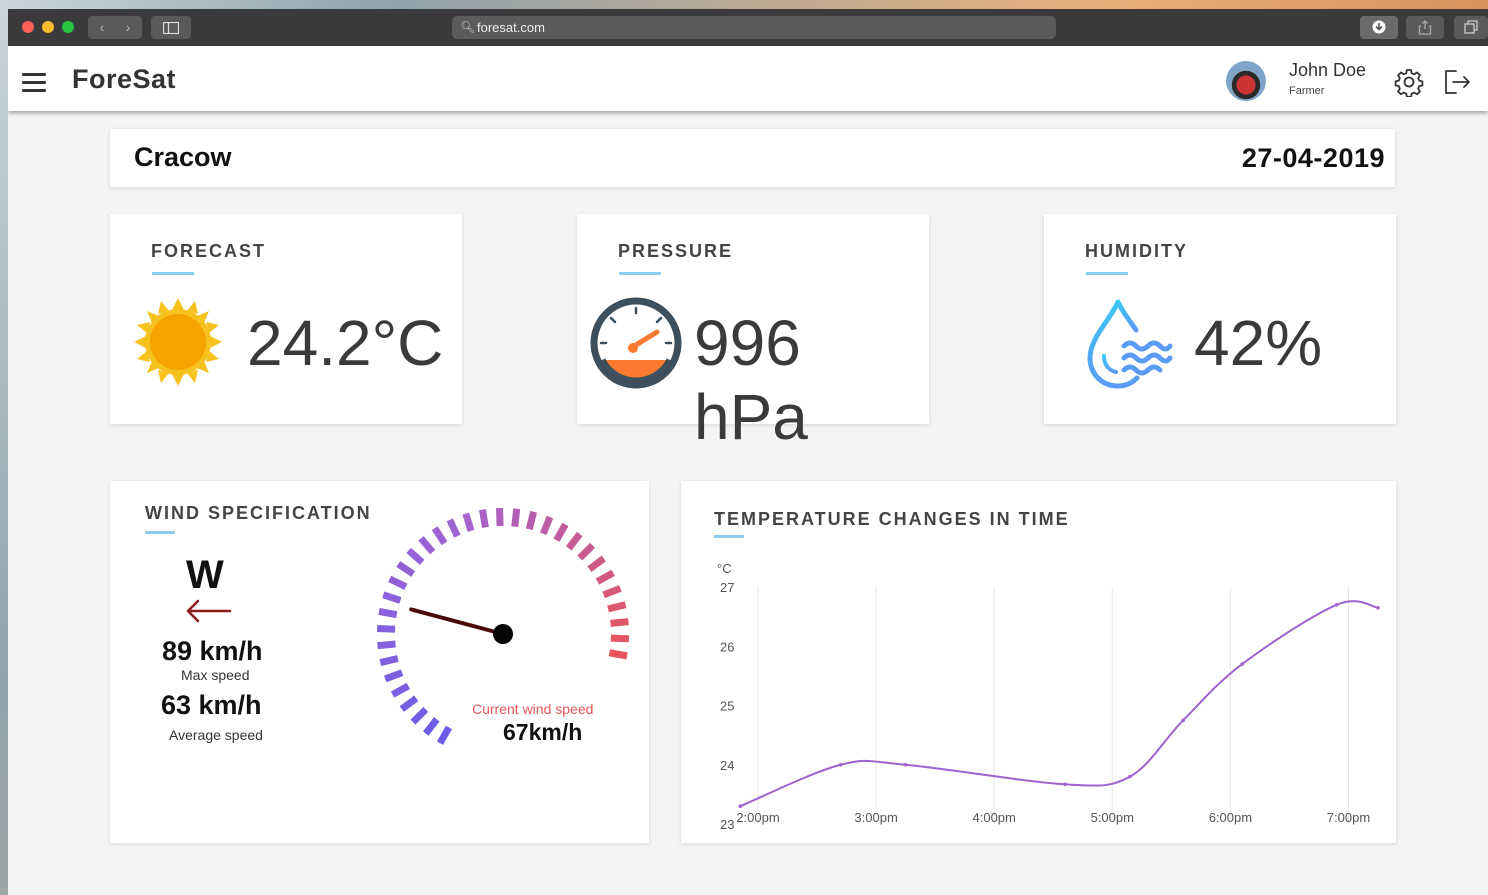  Describe the element at coordinates (727, 706) in the screenshot. I see `y-tick-label: 25` at that location.